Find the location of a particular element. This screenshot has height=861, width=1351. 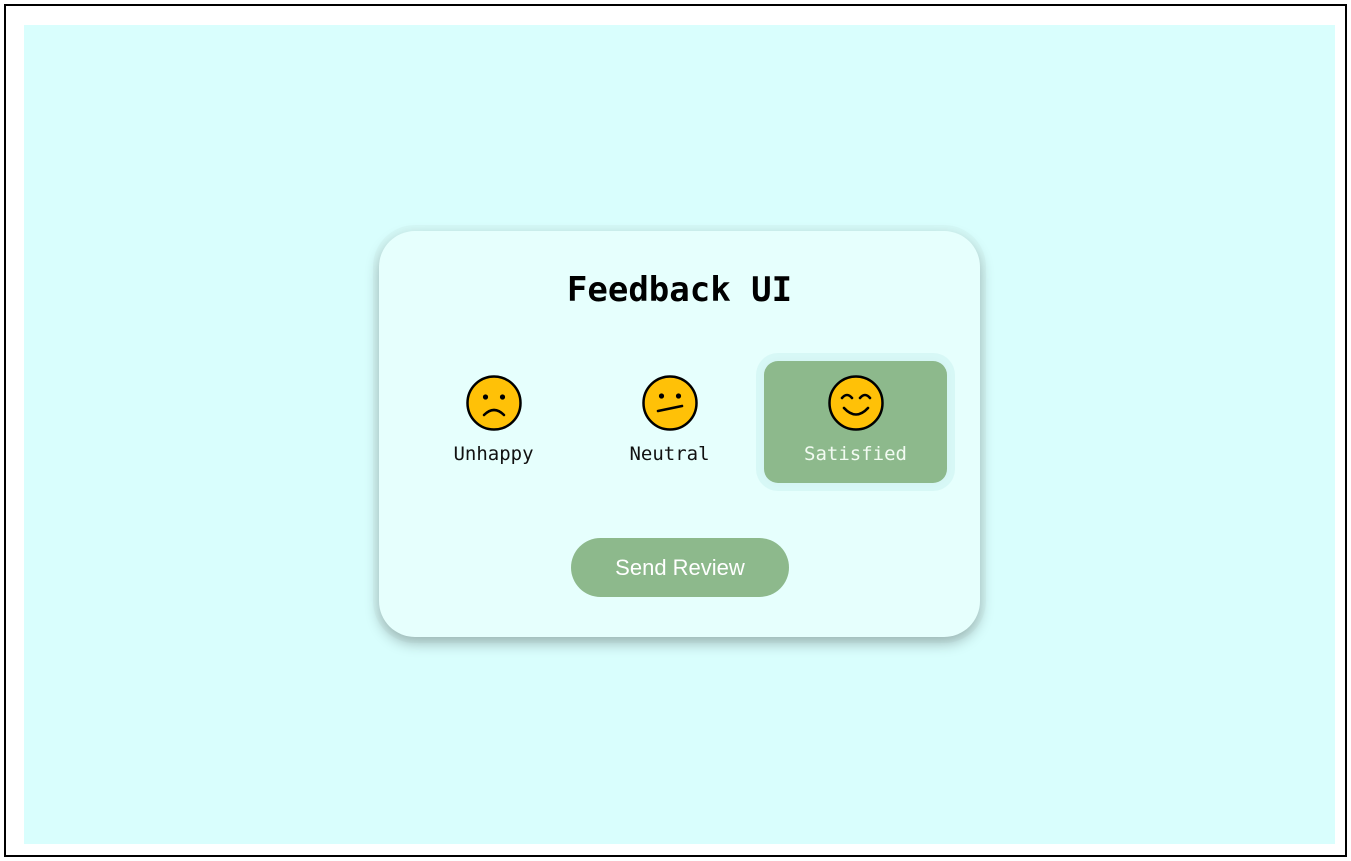

rating-option-neutral: Neutral is located at coordinates (669, 422).